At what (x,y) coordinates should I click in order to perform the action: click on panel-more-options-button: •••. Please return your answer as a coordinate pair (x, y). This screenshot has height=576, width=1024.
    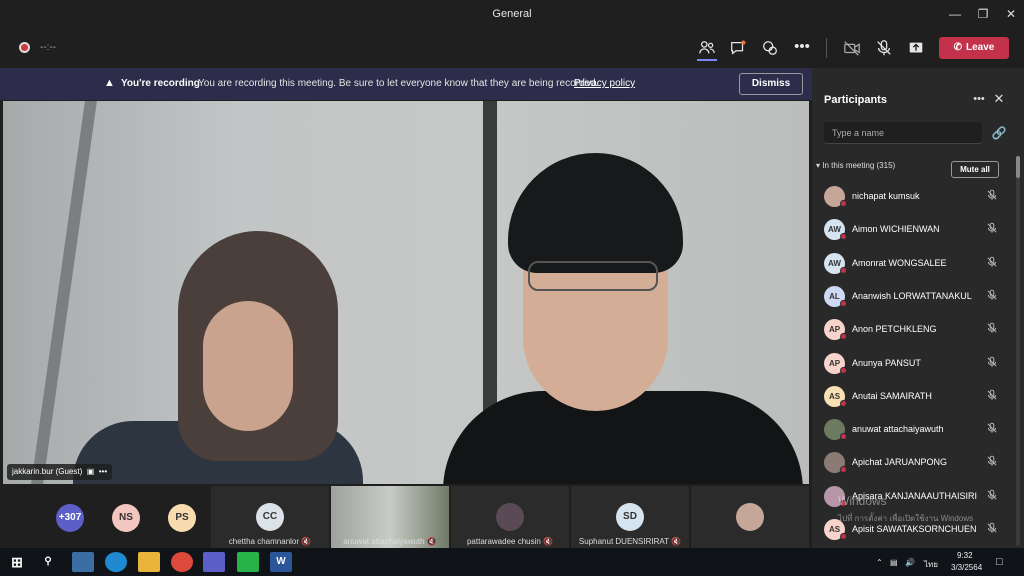
    Looking at the image, I should click on (979, 99).